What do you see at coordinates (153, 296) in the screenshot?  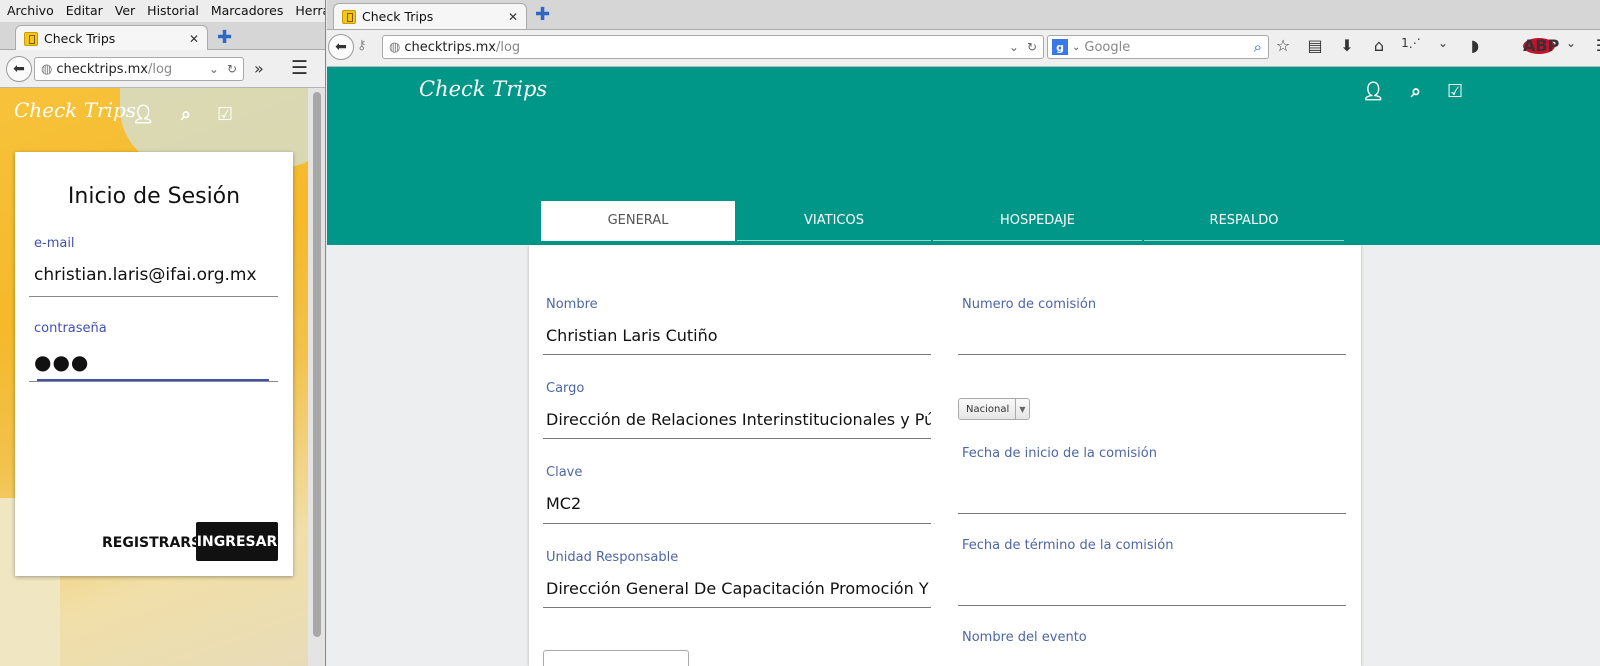 I see `email-underline` at bounding box center [153, 296].